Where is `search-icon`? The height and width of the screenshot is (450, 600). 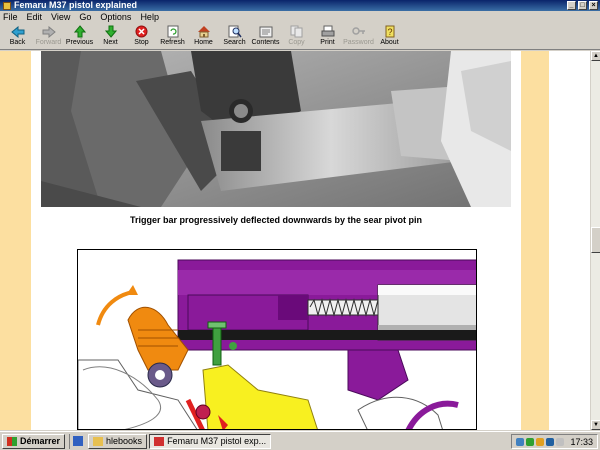
search-icon is located at coordinates (235, 31).